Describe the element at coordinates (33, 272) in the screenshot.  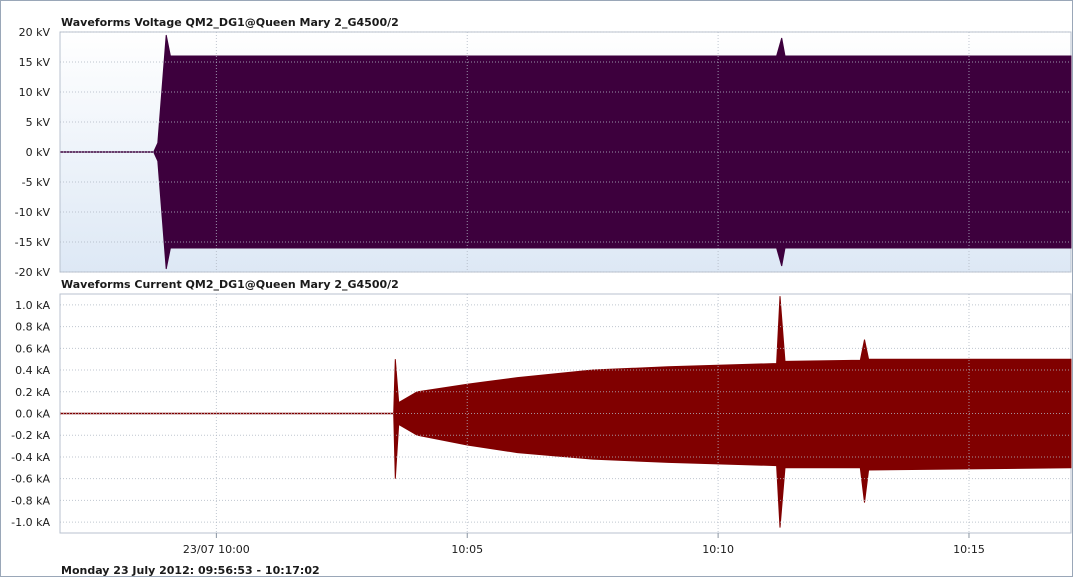
I see `voltage-y-tick-label: -20 kV` at that location.